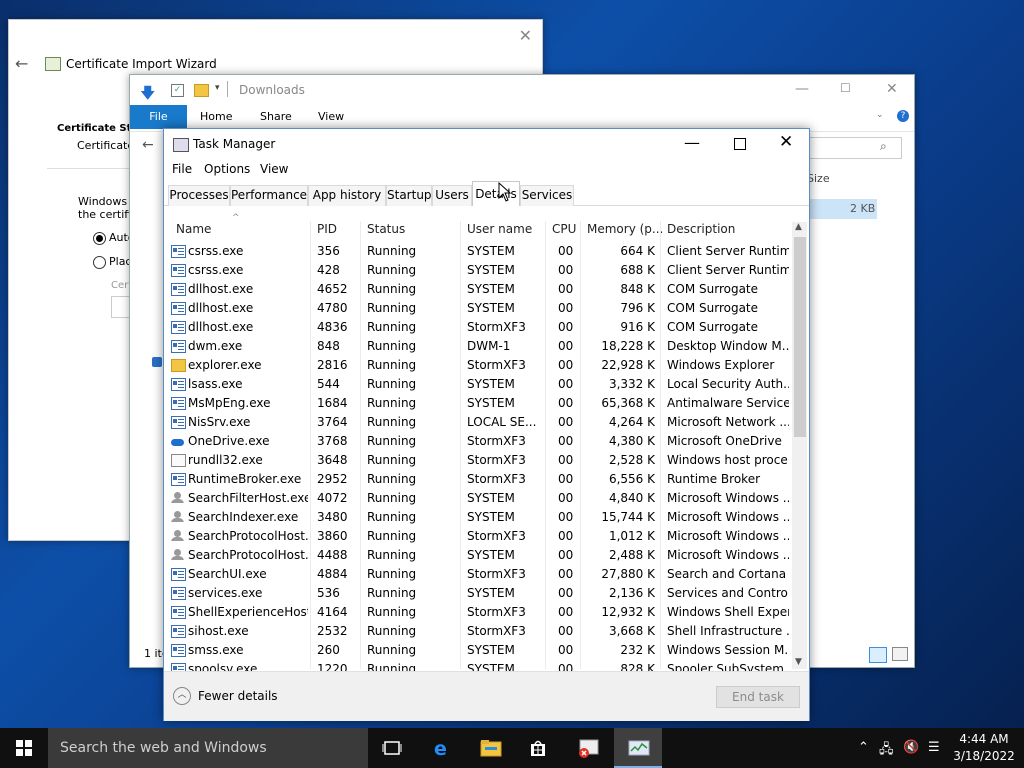  Describe the element at coordinates (800, 337) in the screenshot. I see `scrollbar-thumb` at that location.